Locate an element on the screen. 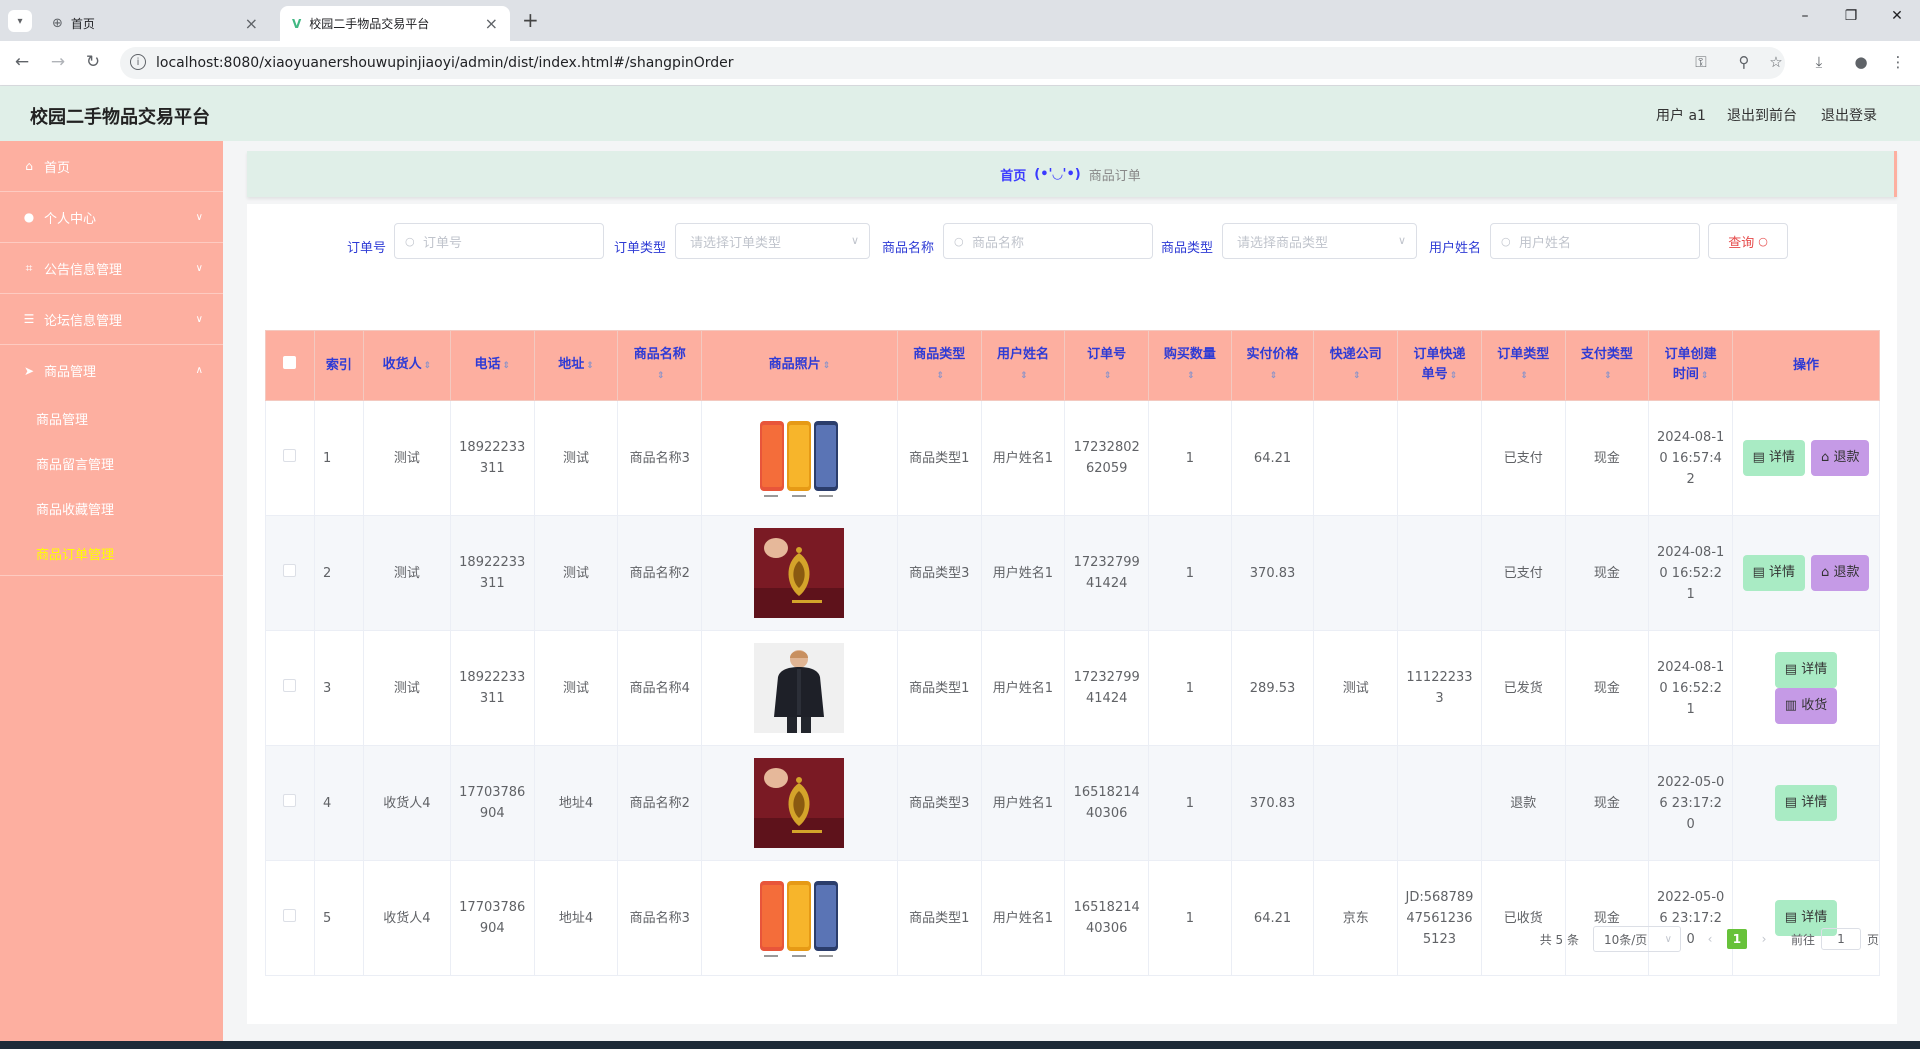 This screenshot has width=1920, height=1049. download-icon: ⤓ is located at coordinates (1819, 62).